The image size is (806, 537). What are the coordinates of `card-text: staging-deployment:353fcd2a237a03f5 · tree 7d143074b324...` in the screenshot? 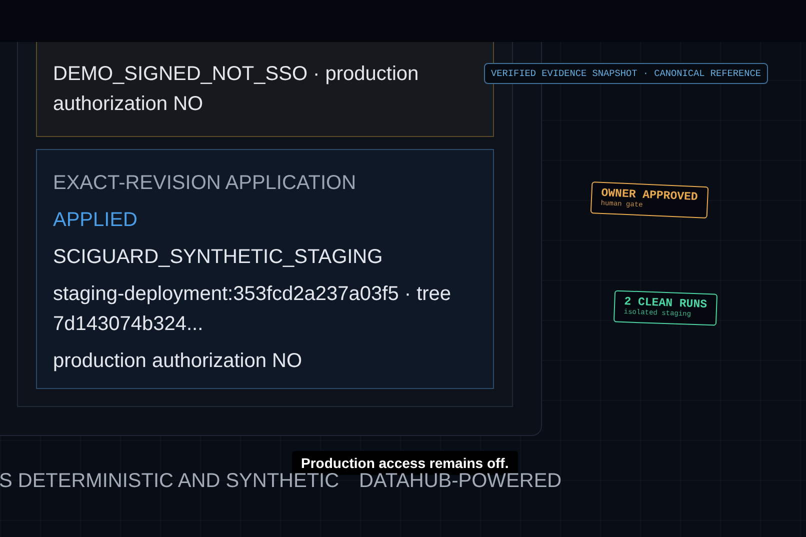 It's located at (252, 309).